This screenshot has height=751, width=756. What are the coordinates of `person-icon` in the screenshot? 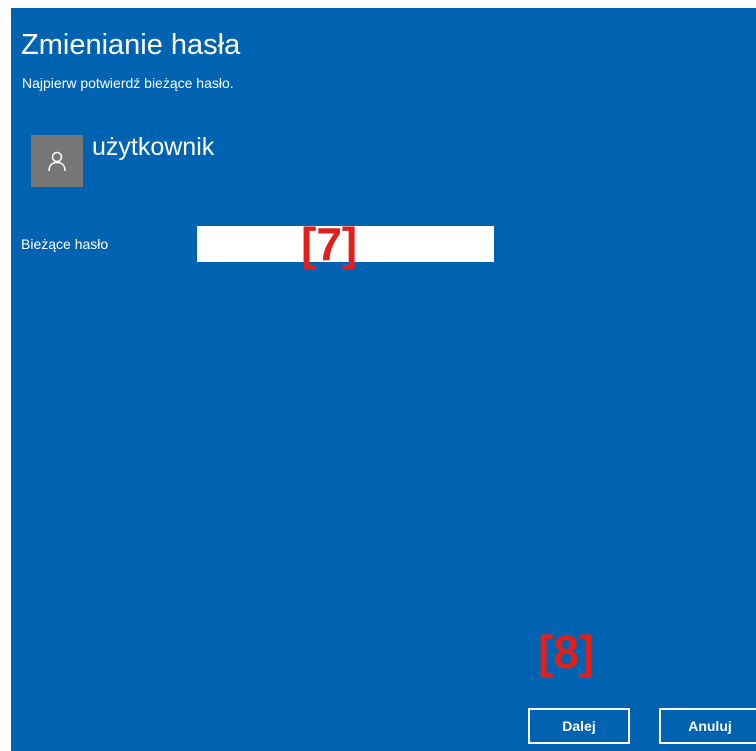 It's located at (57, 161).